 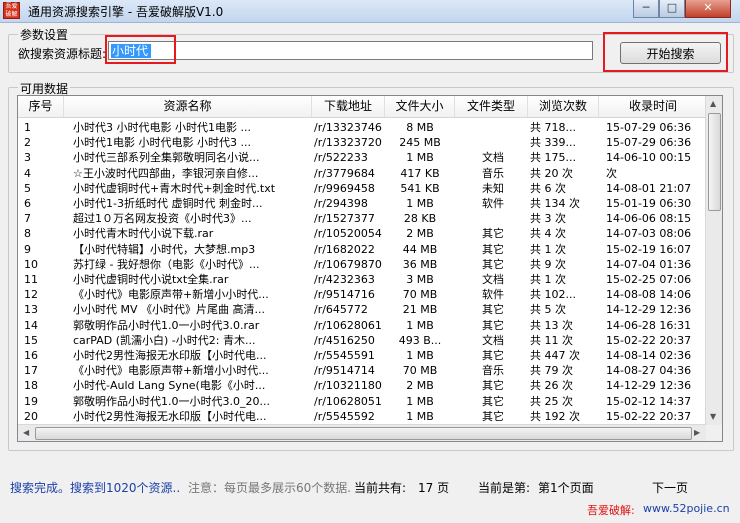 I want to click on col-header-url: 下载地址, so click(x=348, y=106).